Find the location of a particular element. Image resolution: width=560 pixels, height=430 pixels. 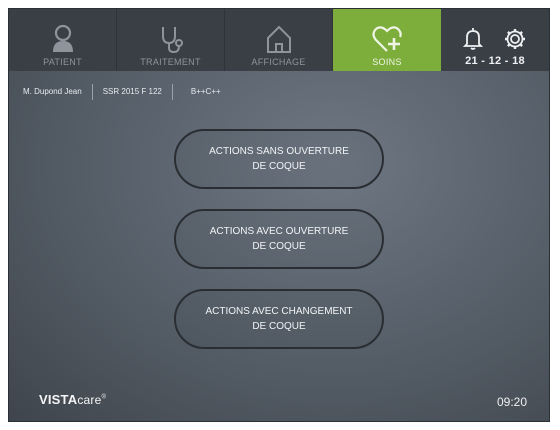

heart-plus-icon is located at coordinates (387, 39).